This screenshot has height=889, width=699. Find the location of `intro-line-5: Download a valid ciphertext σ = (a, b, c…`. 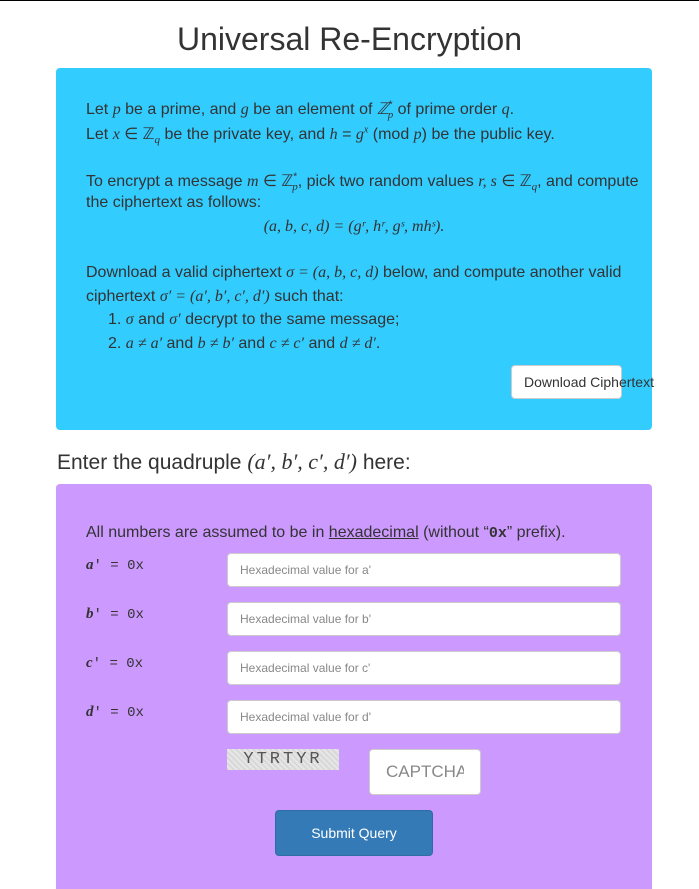

intro-line-5: Download a valid ciphertext σ = (a, b, c… is located at coordinates (354, 272).